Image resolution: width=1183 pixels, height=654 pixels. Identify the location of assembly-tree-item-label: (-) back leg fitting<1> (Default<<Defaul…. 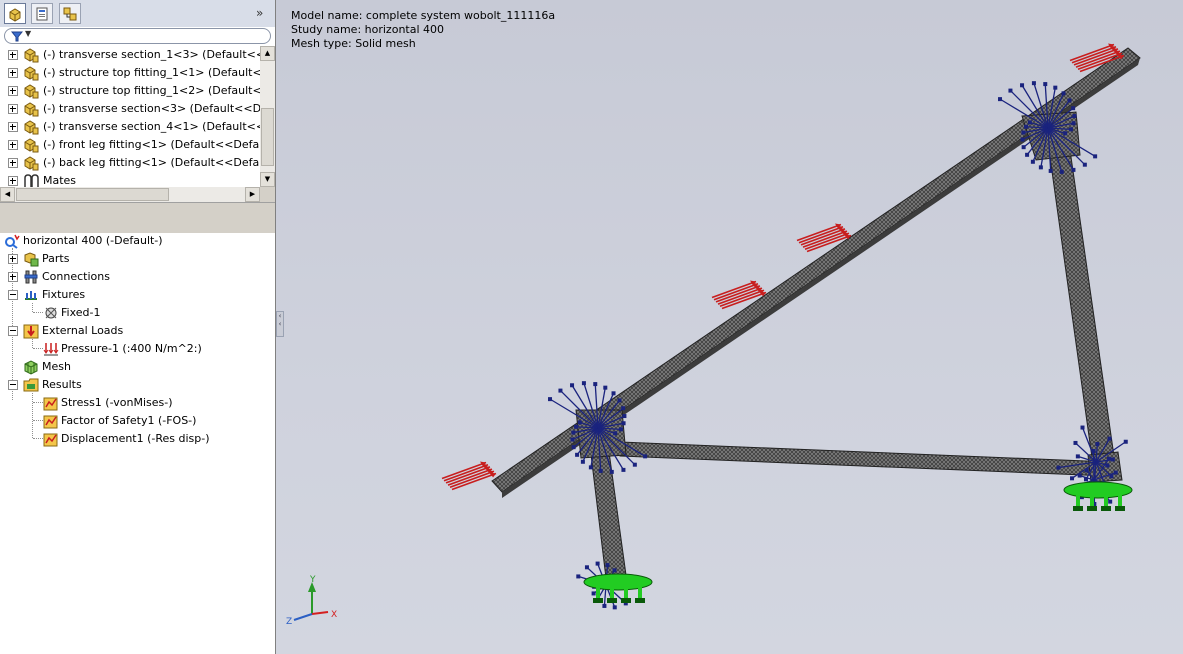
(151, 162).